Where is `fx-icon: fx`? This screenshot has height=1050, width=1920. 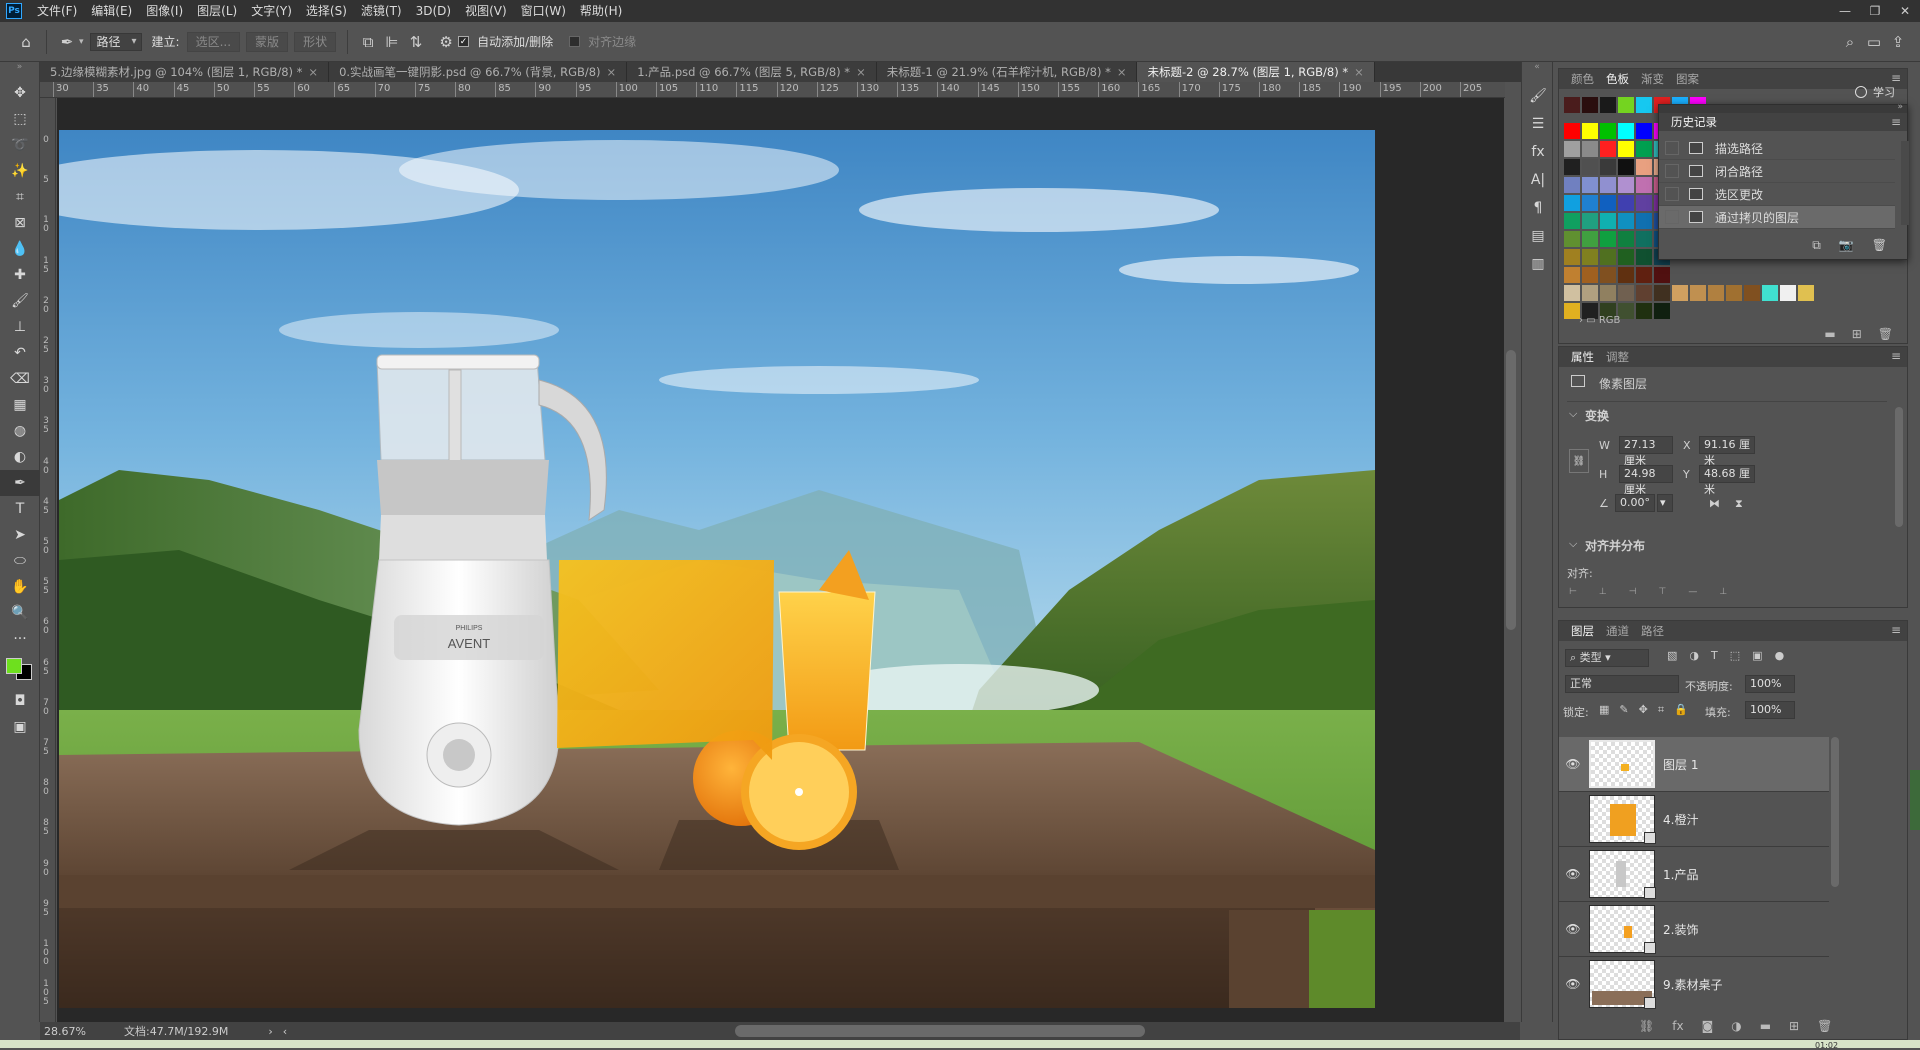 fx-icon: fx is located at coordinates (1677, 1026).